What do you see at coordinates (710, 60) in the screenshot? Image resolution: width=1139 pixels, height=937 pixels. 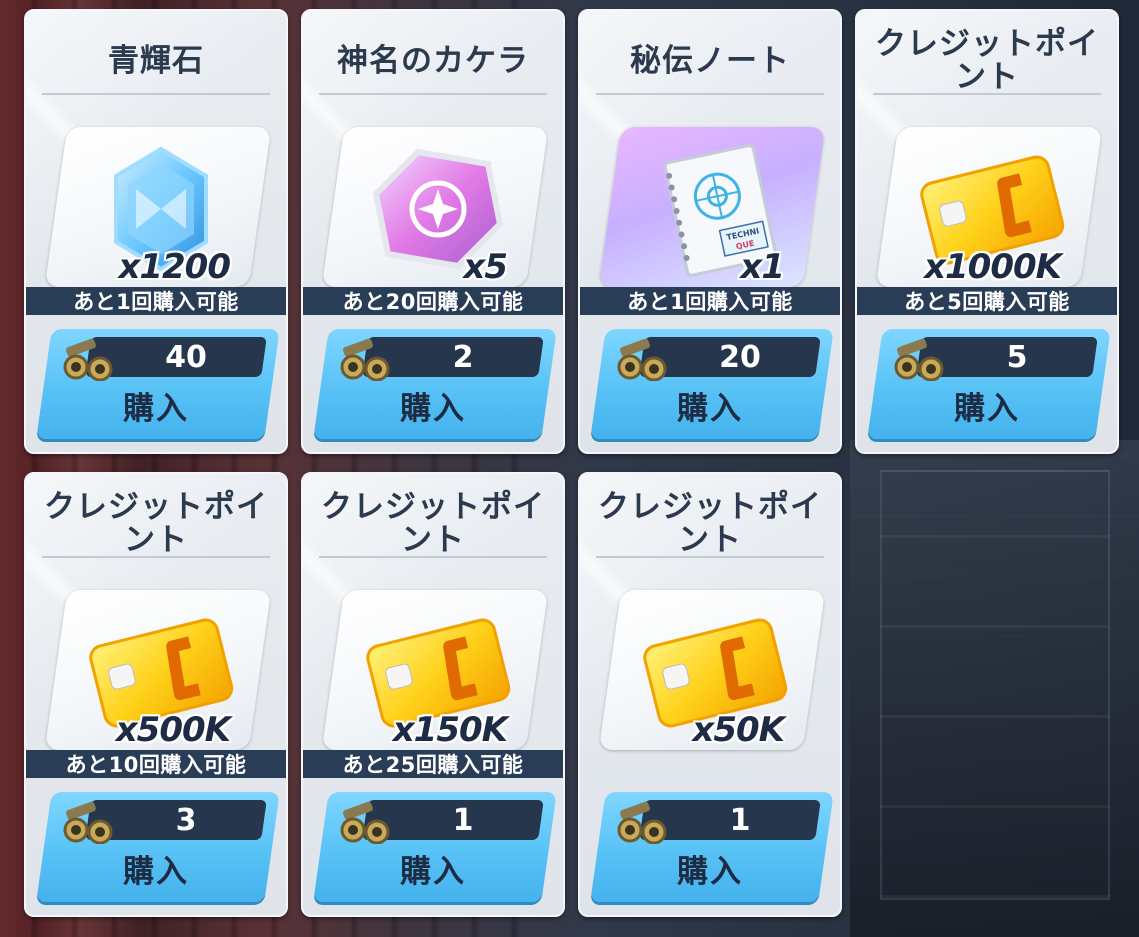 I see `item-title: 秘伝ノート` at bounding box center [710, 60].